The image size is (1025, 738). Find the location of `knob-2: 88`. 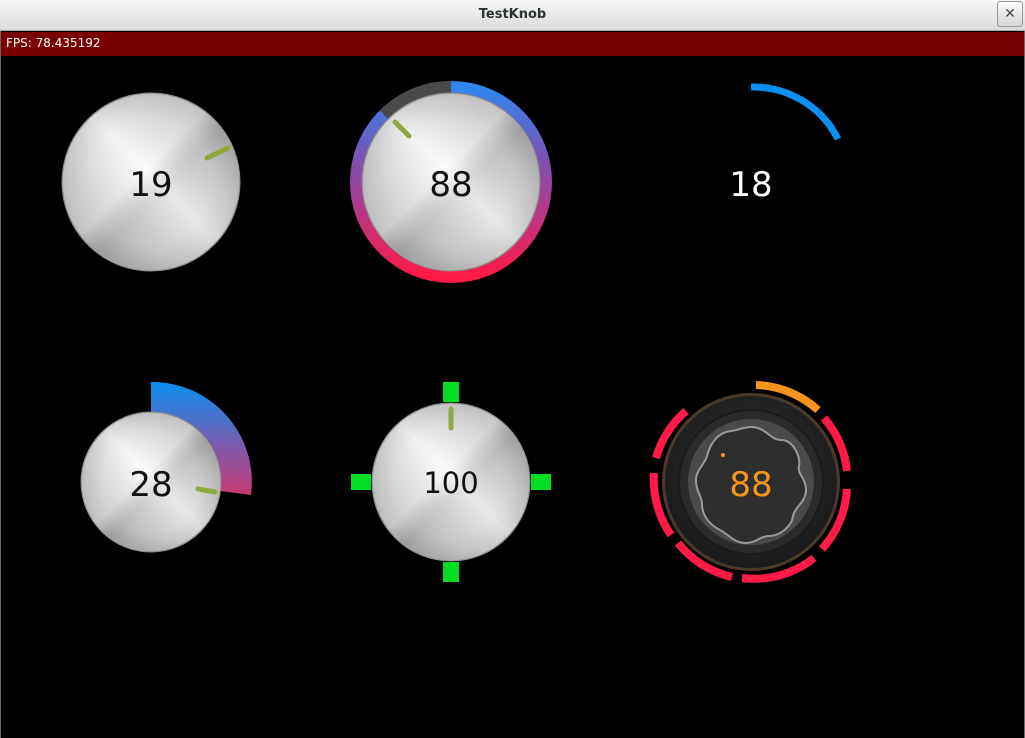

knob-2: 88 is located at coordinates (451, 182).